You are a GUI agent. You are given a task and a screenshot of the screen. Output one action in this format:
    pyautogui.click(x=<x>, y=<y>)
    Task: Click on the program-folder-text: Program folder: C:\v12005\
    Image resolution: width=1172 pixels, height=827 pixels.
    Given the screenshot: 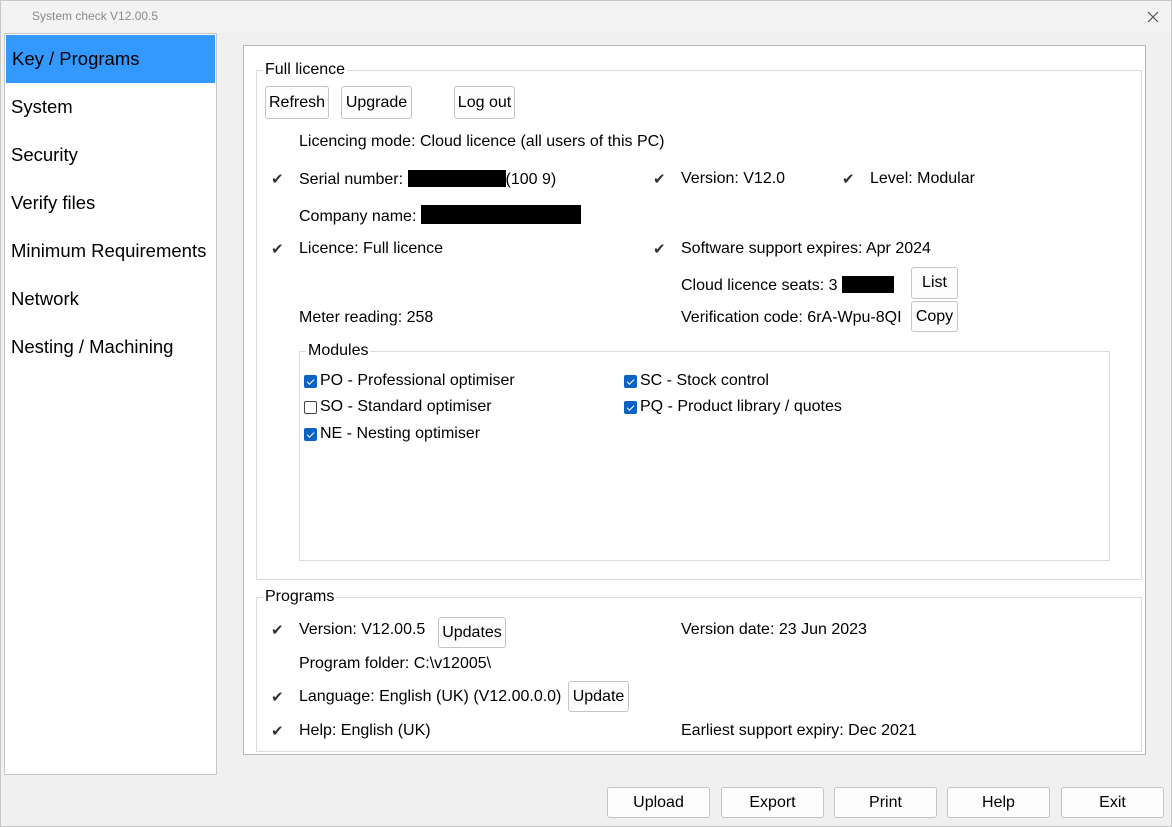 What is the action you would take?
    pyautogui.click(x=395, y=663)
    